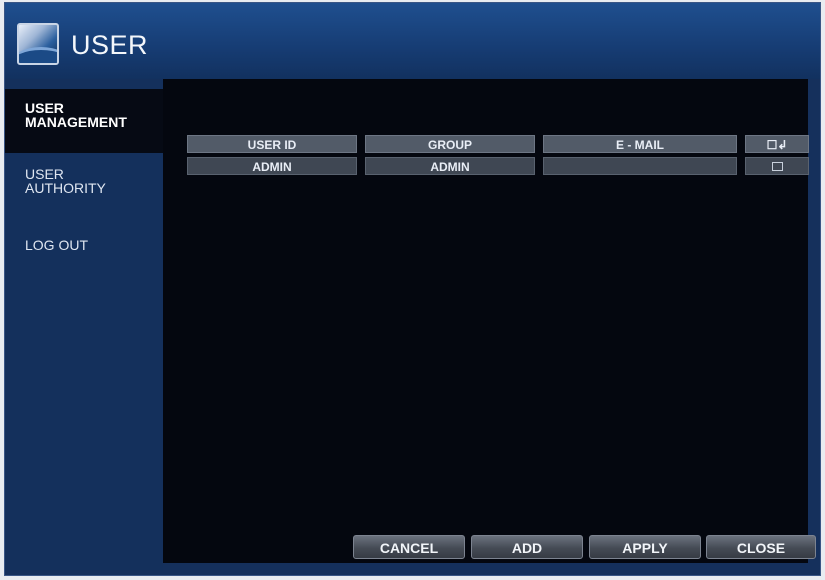 The width and height of the screenshot is (825, 580). I want to click on add-button: ADD, so click(527, 547).